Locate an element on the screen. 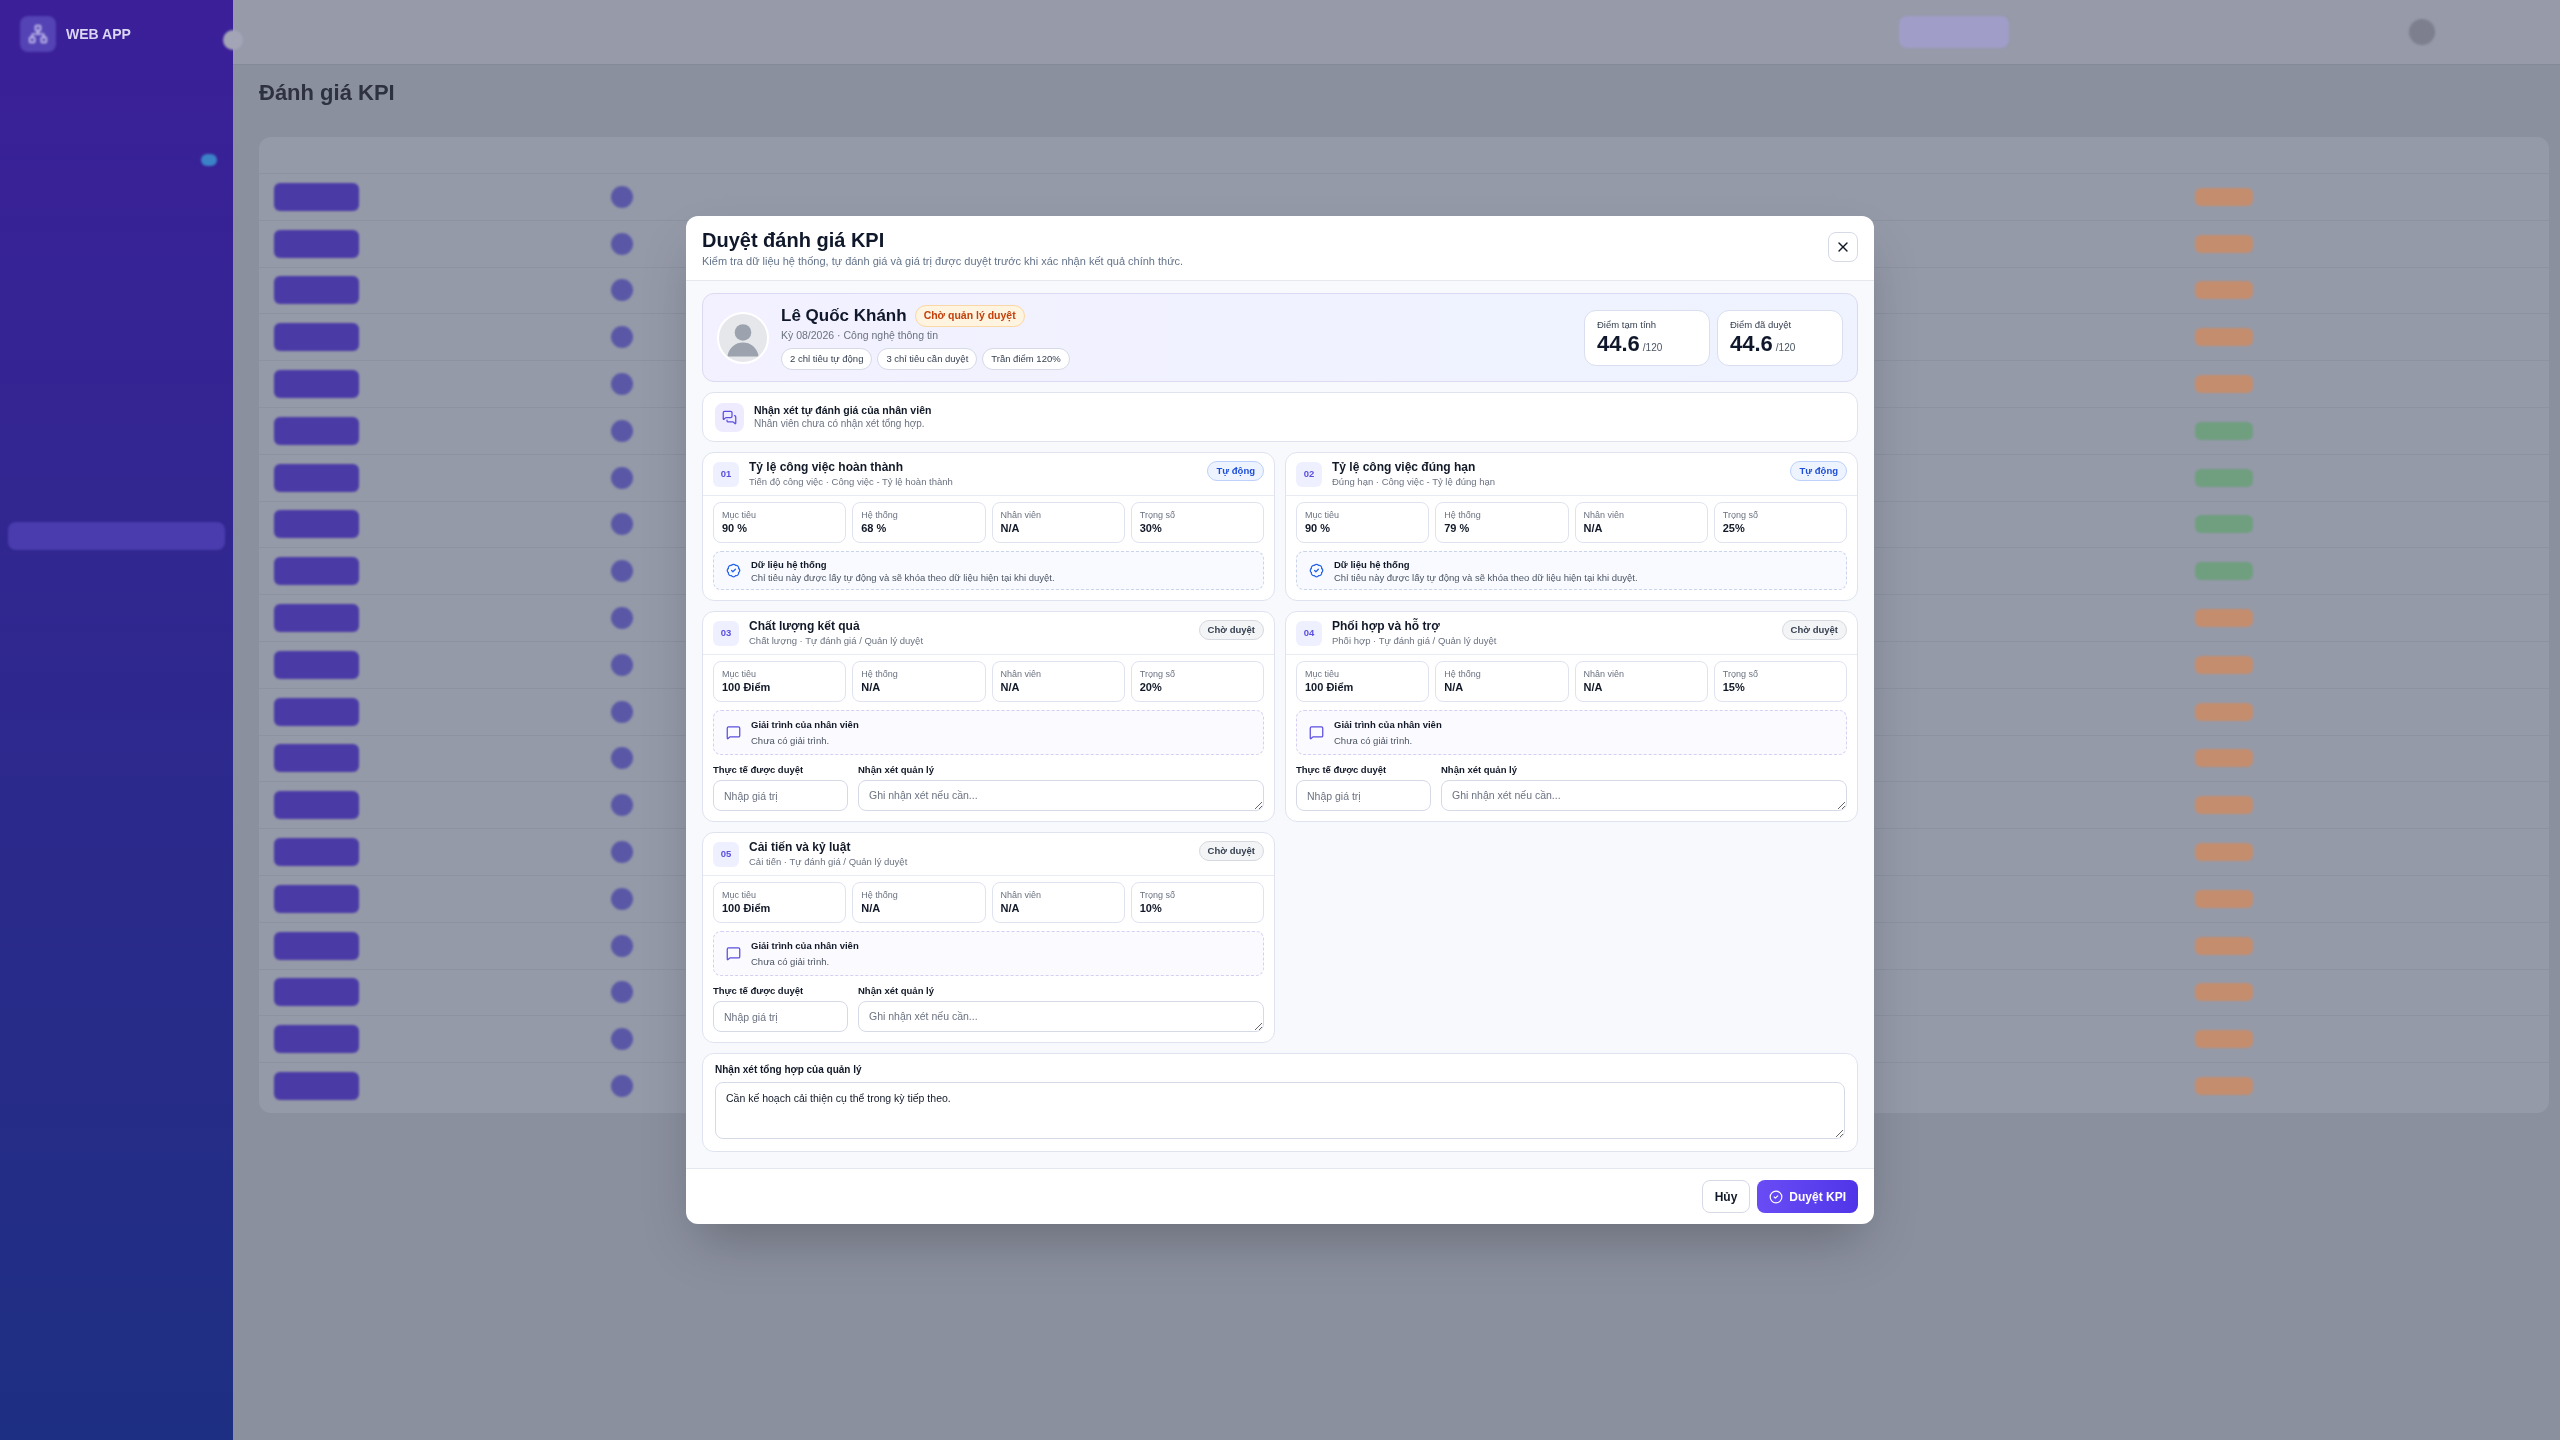 The image size is (2560, 1440). kpi-source: Cải tiến · Tự đánh giá / Quản lý duyệt is located at coordinates (829, 861).